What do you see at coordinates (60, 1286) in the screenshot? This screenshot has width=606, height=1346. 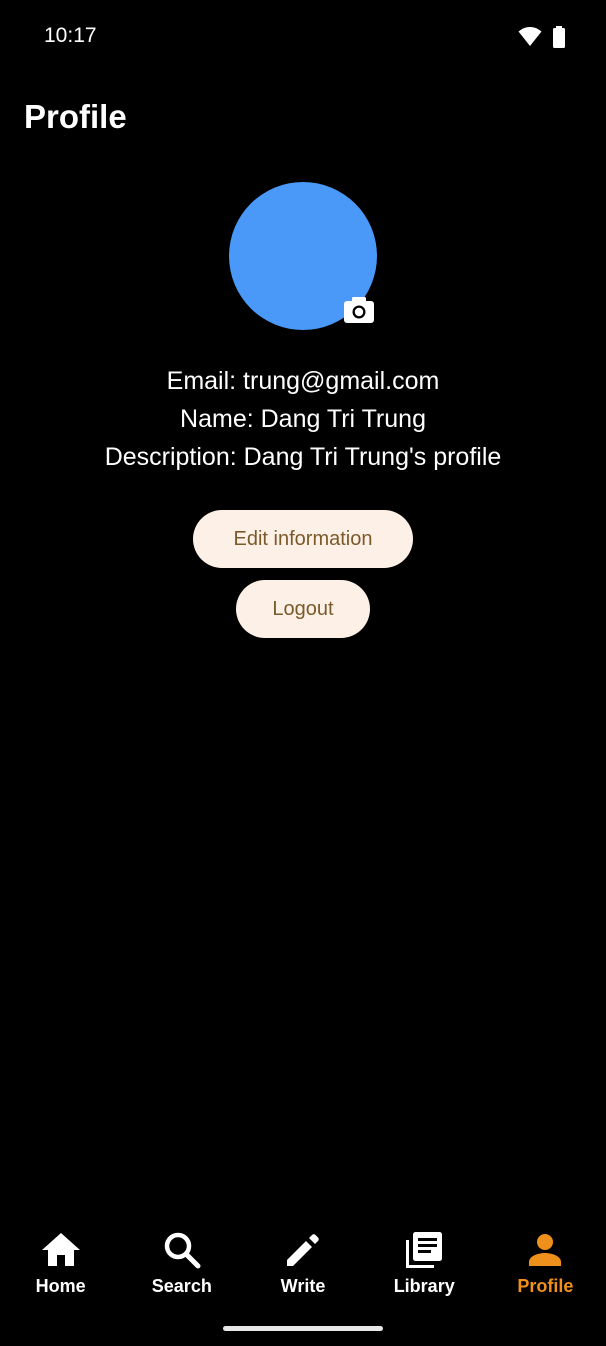 I see `nav-label-home: Home` at bounding box center [60, 1286].